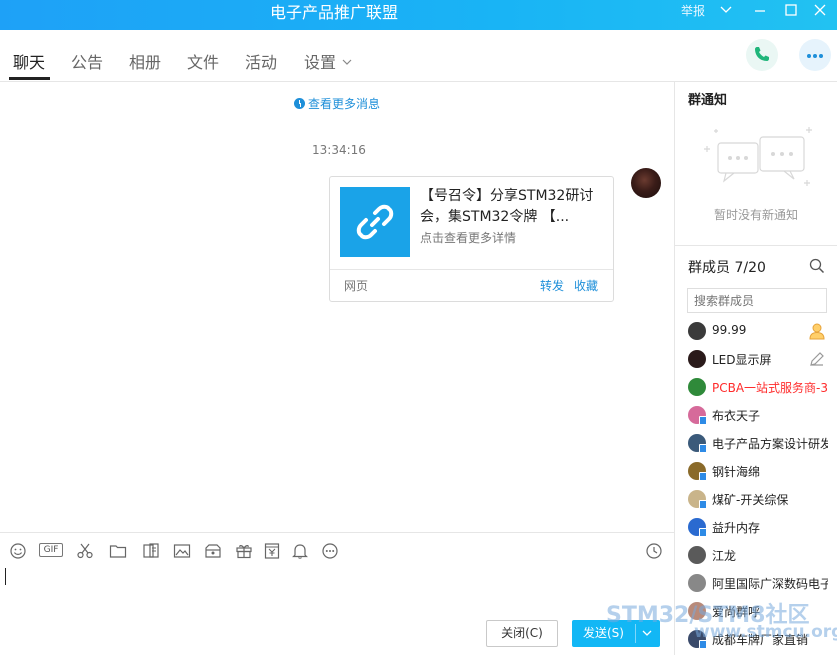 This screenshot has width=837, height=655. I want to click on member-list-item: 煤矿-开关综保, so click(758, 499).